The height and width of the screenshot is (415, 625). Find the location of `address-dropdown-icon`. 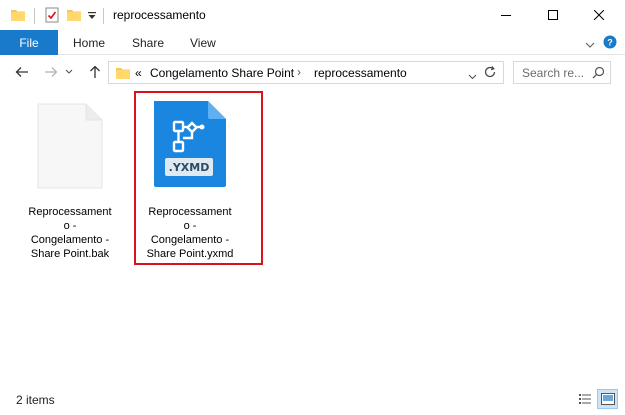

address-dropdown-icon is located at coordinates (472, 76).